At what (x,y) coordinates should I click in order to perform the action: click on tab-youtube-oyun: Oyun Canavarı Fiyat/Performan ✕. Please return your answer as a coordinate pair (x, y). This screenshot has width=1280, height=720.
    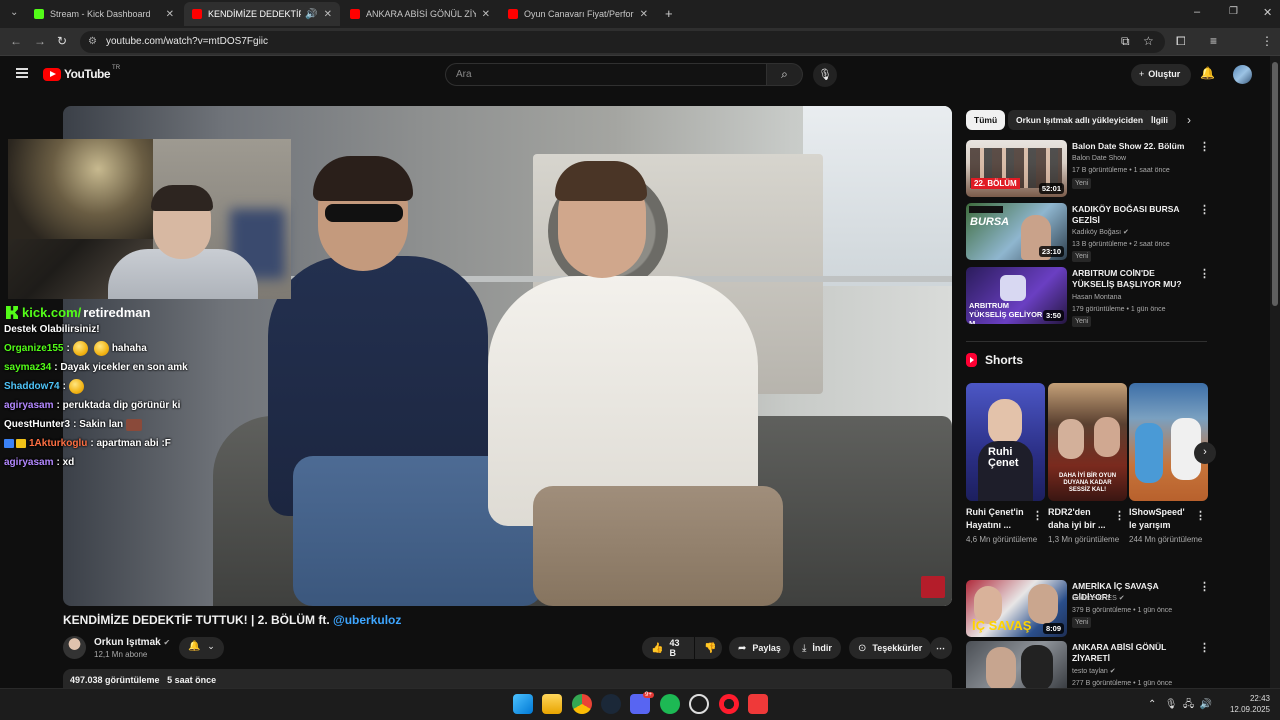
    Looking at the image, I should click on (578, 14).